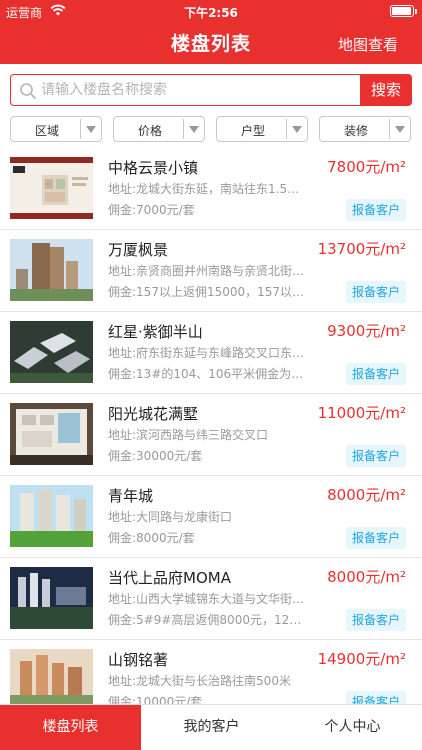 Image resolution: width=422 pixels, height=750 pixels. What do you see at coordinates (366, 331) in the screenshot?
I see `property-price: 9300元/m²` at bounding box center [366, 331].